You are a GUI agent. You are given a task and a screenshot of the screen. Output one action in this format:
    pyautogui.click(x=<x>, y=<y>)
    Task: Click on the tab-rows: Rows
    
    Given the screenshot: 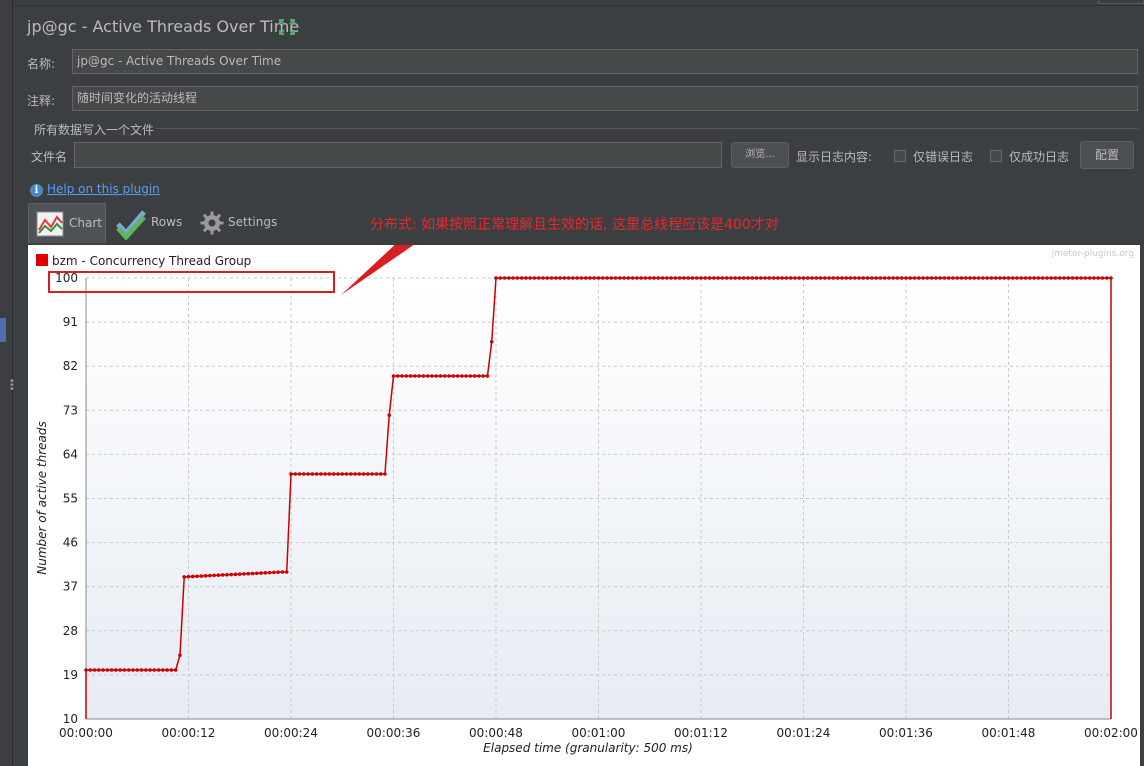 What is the action you would take?
    pyautogui.click(x=152, y=223)
    